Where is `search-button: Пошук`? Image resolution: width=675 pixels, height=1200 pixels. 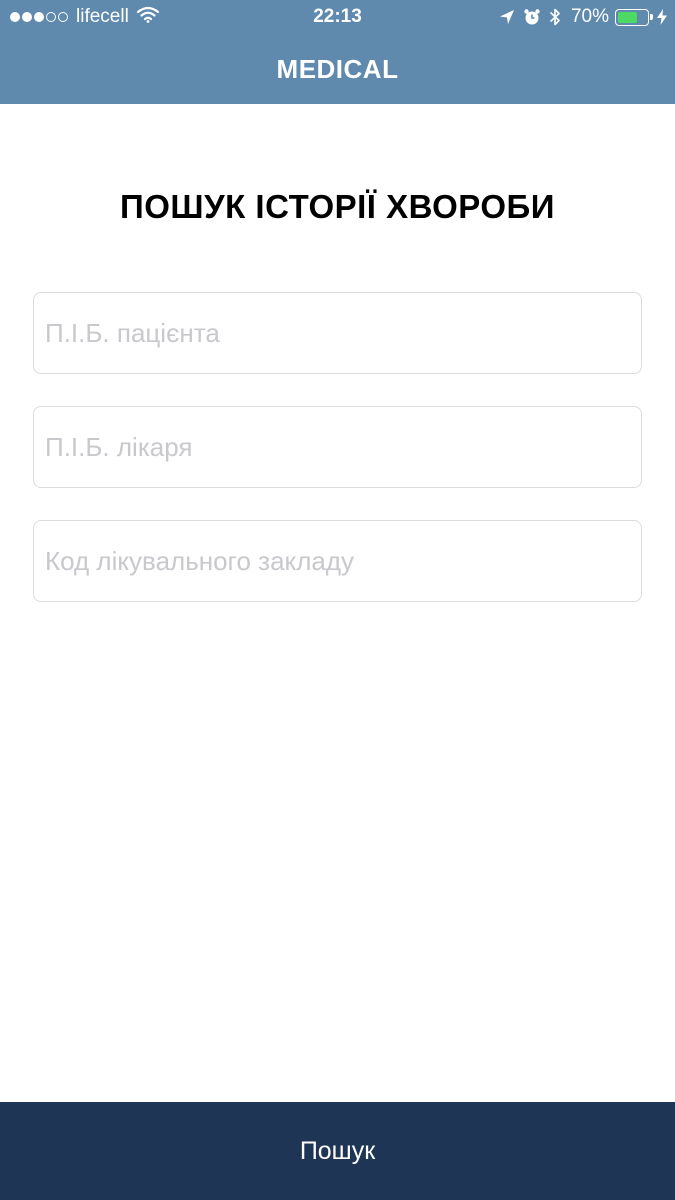
search-button: Пошук is located at coordinates (337, 1151).